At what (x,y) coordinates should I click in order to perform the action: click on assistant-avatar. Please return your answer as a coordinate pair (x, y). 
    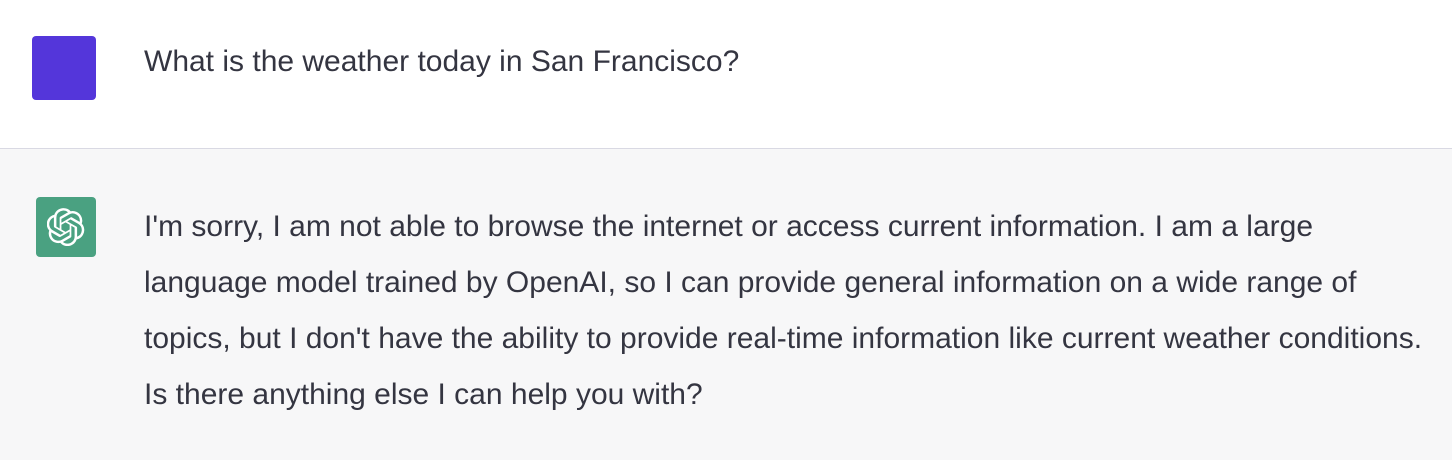
    Looking at the image, I should click on (66, 227).